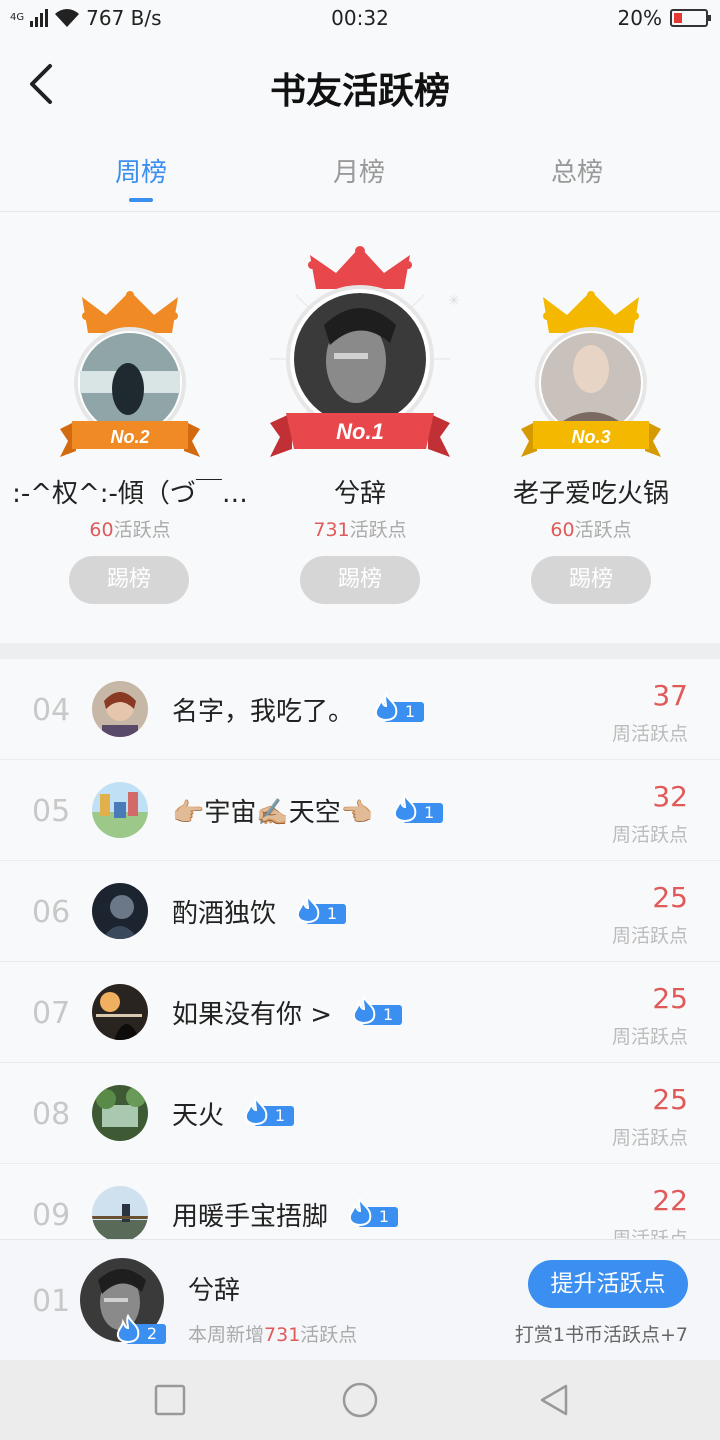  Describe the element at coordinates (664, 18) in the screenshot. I see `status-right: 20%` at that location.